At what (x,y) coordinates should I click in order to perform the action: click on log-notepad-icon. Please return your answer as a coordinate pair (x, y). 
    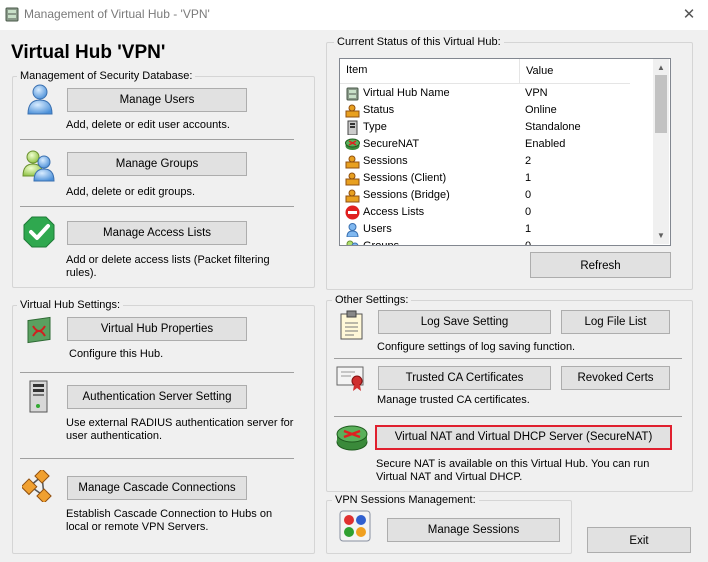
    Looking at the image, I should click on (351, 325).